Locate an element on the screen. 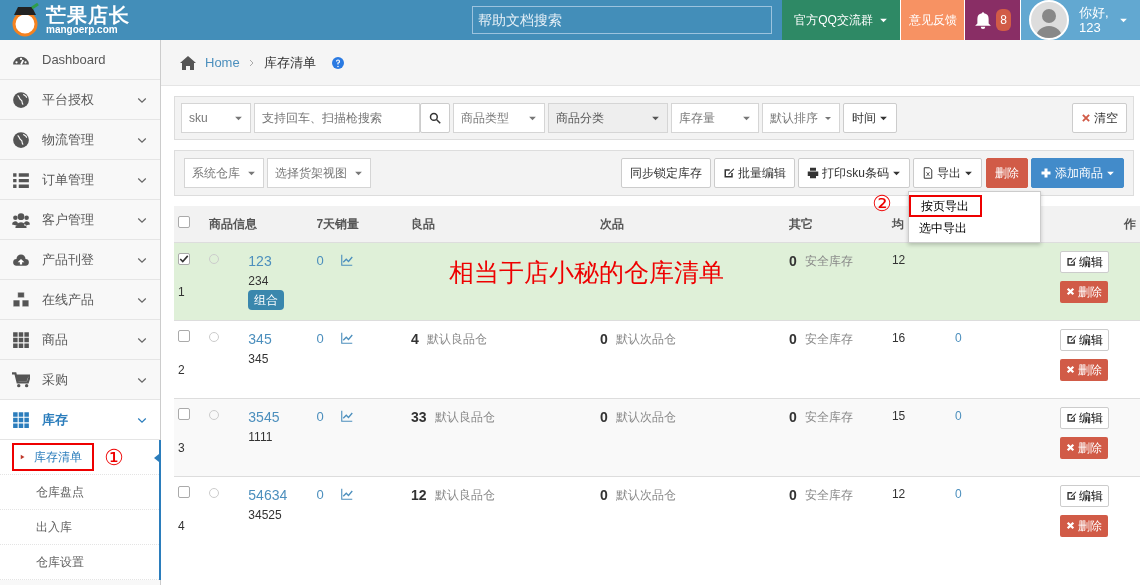 The image size is (1140, 585). annotation-number: ② is located at coordinates (882, 204).